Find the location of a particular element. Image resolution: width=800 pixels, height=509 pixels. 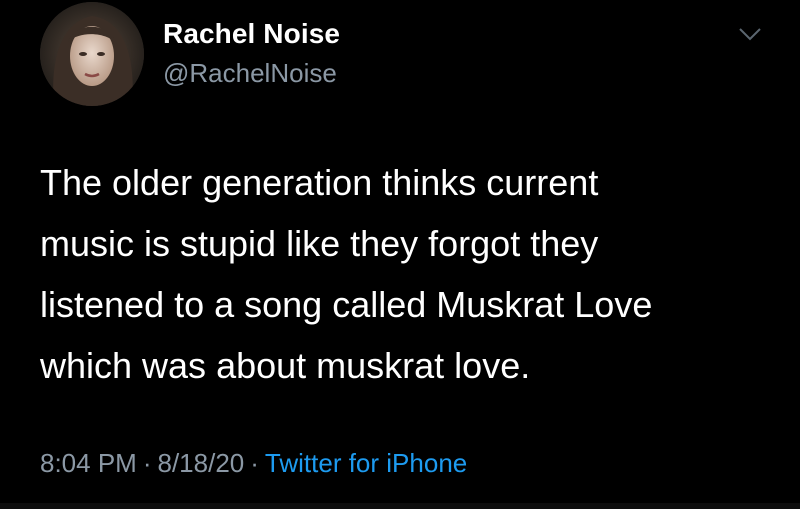

avatar is located at coordinates (92, 54).